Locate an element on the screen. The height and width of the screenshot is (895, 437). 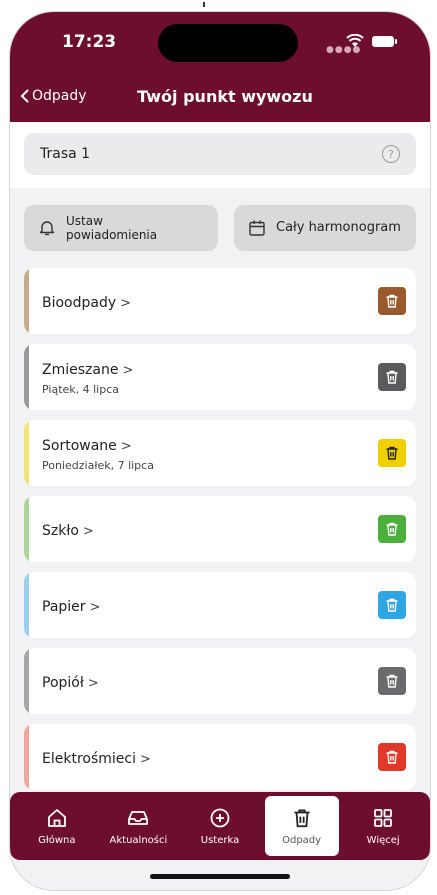
tab-trash: Odpady is located at coordinates (301, 826).